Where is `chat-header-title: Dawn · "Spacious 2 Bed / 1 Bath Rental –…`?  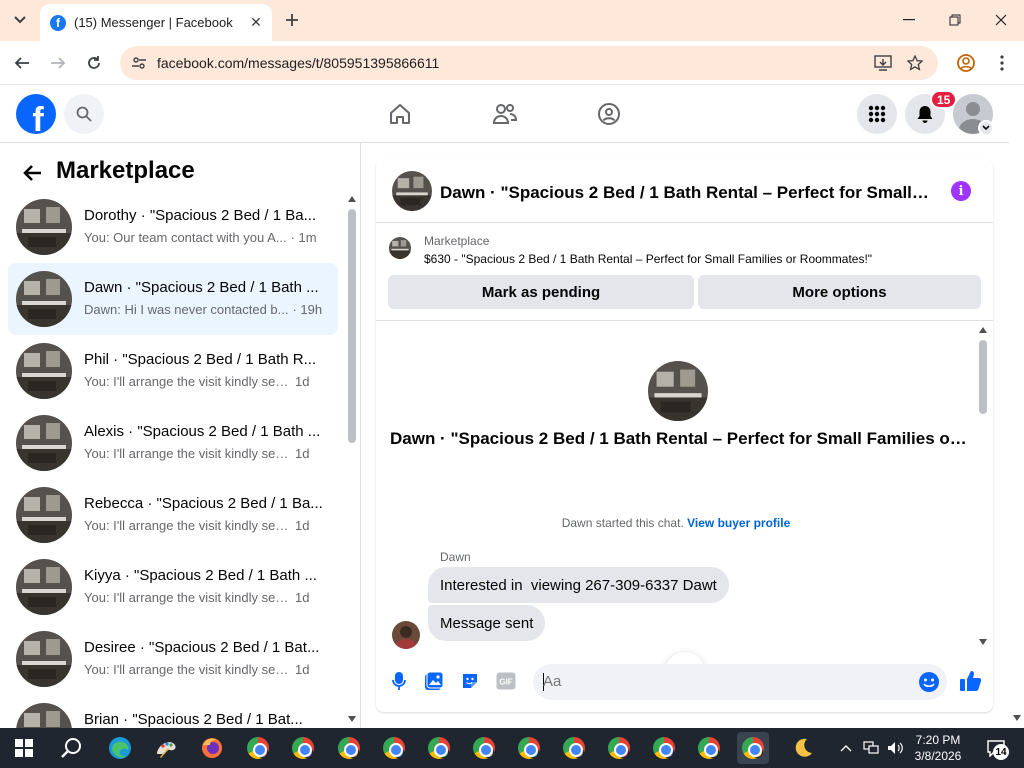 chat-header-title: Dawn · "Spacious 2 Bed / 1 Bath Rental –… is located at coordinates (685, 193).